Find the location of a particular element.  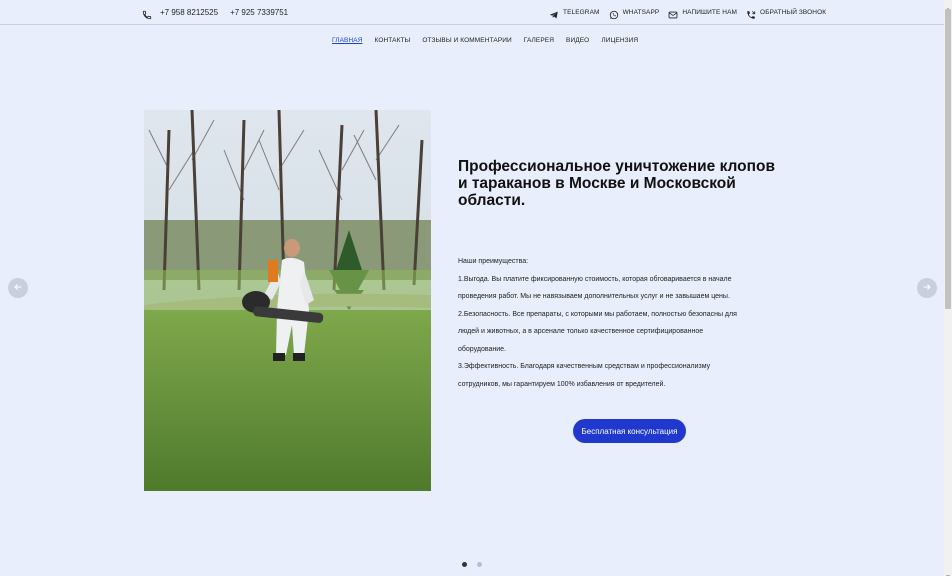

benefits-line: Наши преимущества: is located at coordinates (493, 261).